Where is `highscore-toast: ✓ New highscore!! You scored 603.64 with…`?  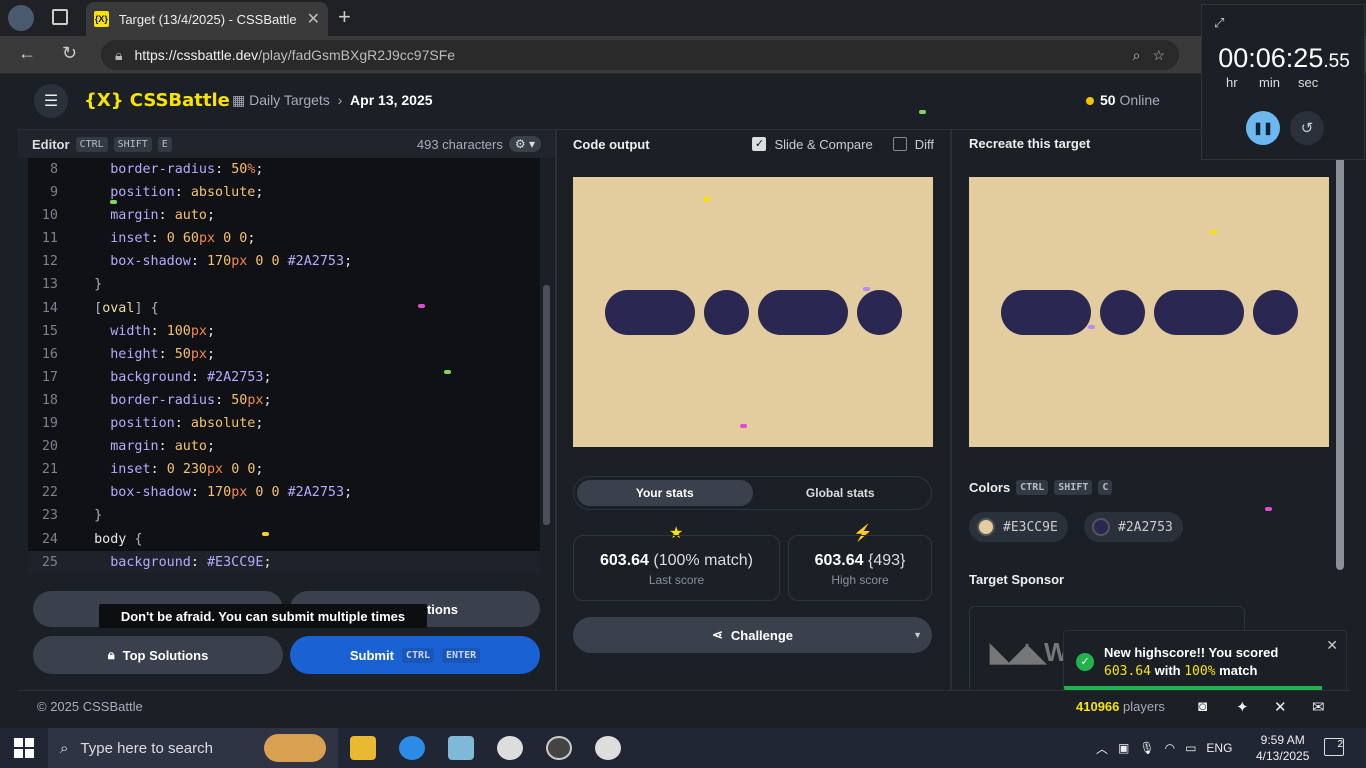
highscore-toast: ✓ New highscore!! You scored 603.64 with… is located at coordinates (1205, 661).